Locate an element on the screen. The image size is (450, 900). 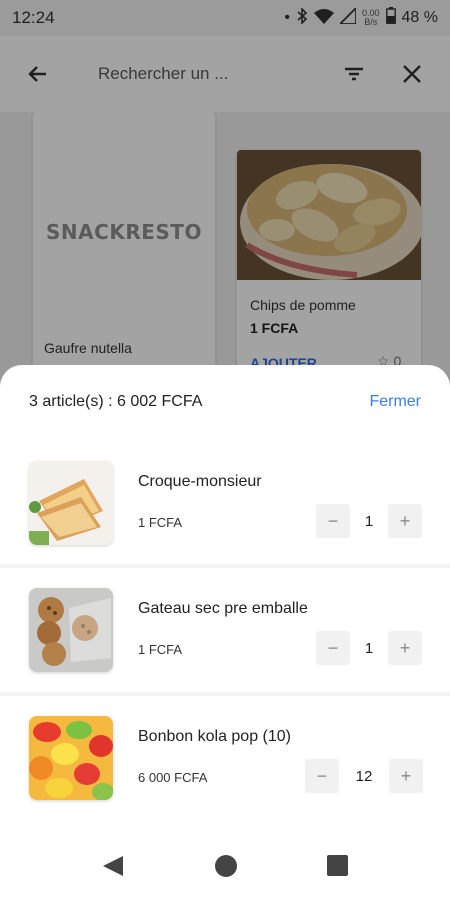
nav-back-icon is located at coordinates (113, 866).